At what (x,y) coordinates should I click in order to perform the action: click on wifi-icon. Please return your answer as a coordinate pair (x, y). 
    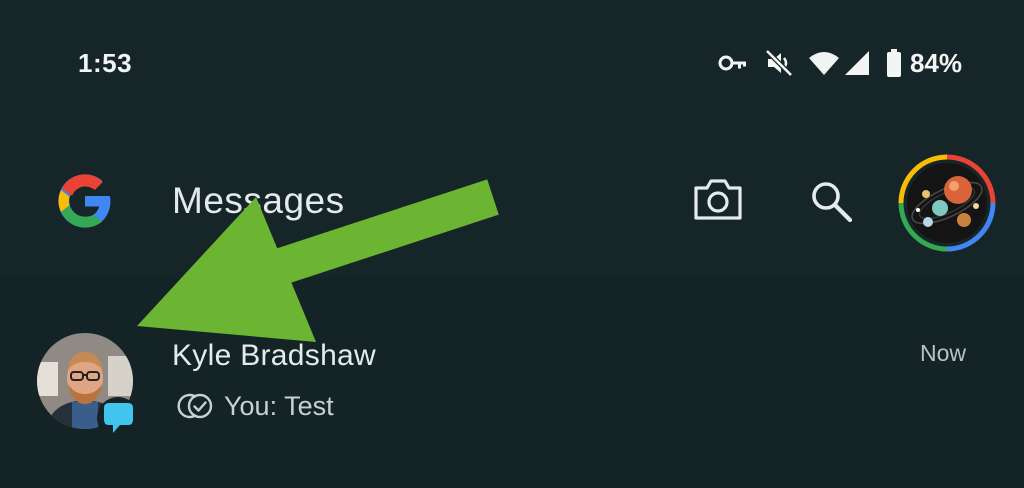
    Looking at the image, I should click on (824, 63).